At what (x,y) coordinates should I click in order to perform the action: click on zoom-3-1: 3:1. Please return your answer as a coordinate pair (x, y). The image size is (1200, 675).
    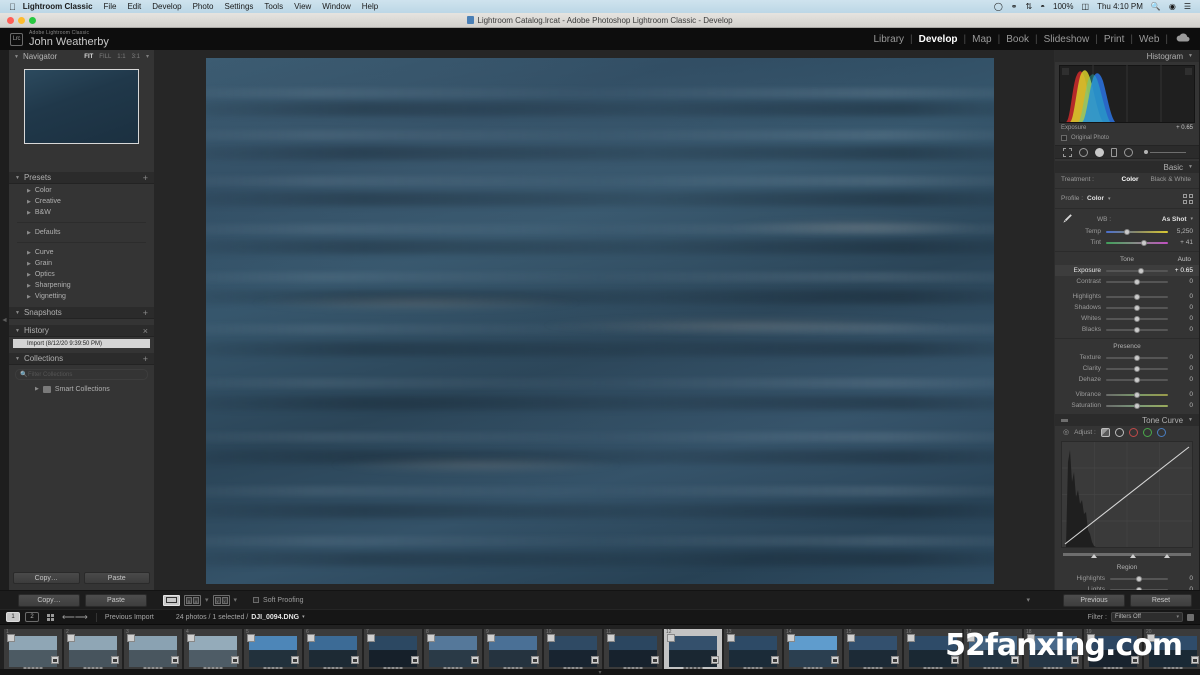
    Looking at the image, I should click on (136, 57).